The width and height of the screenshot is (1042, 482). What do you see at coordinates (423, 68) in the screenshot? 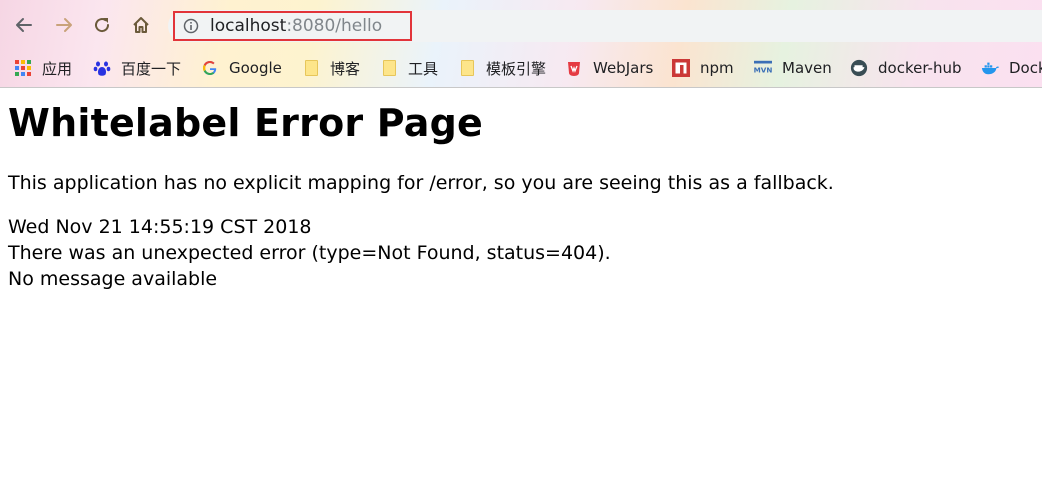
I see `bookmark-label: 工具` at bounding box center [423, 68].